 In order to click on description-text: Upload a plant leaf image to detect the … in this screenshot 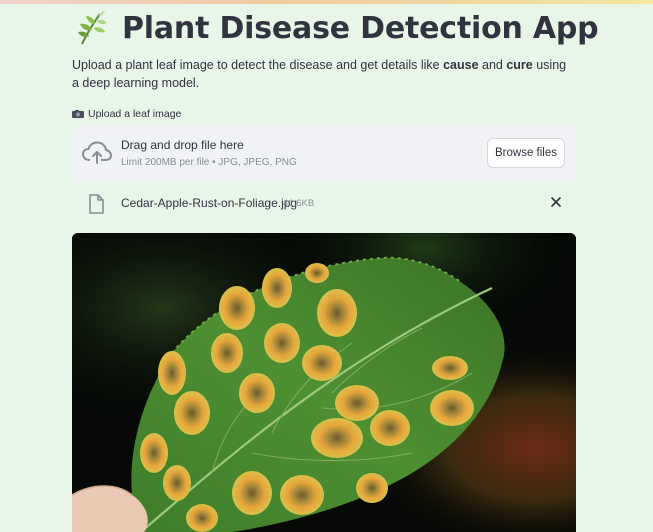, I will do `click(258, 65)`.